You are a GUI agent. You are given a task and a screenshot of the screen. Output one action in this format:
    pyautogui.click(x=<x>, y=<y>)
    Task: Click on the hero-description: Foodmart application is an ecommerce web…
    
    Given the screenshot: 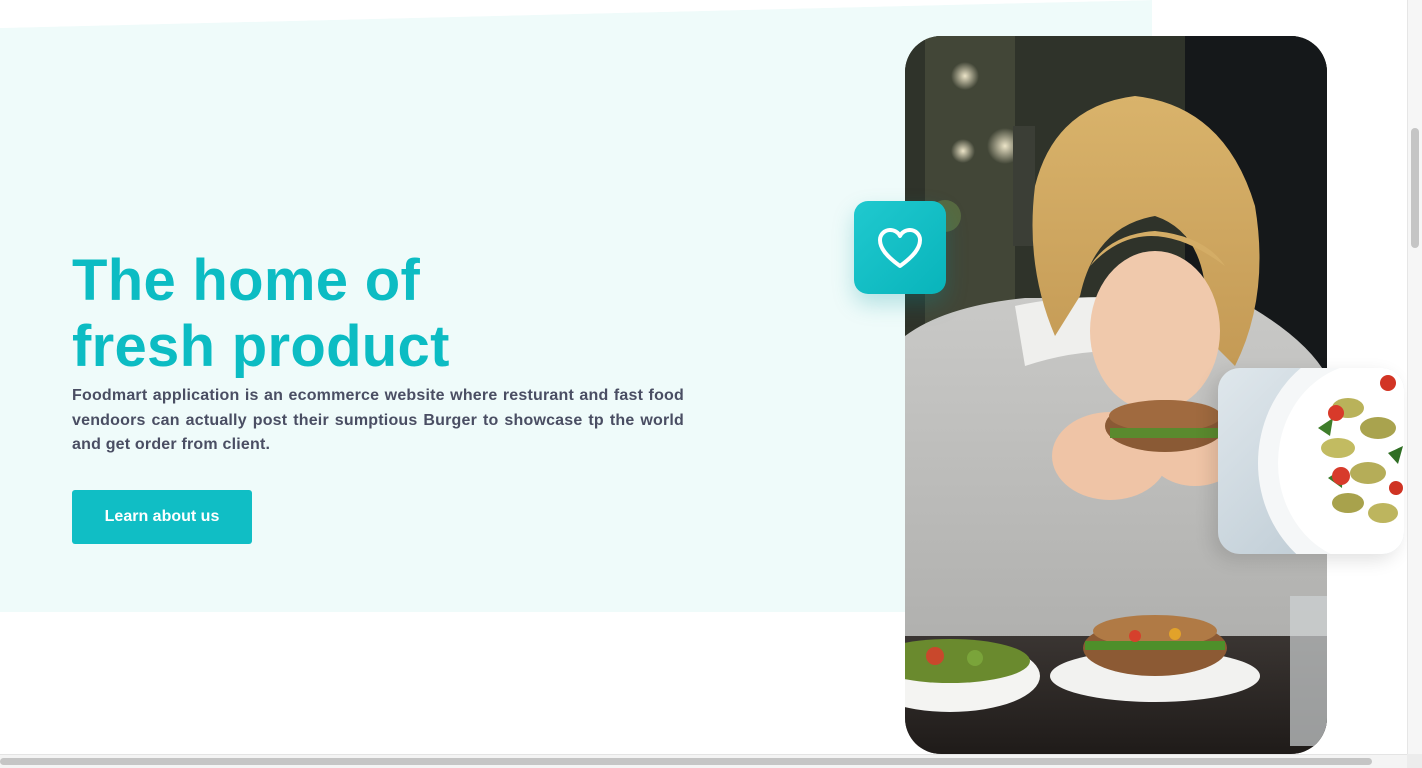 What is the action you would take?
    pyautogui.click(x=378, y=420)
    